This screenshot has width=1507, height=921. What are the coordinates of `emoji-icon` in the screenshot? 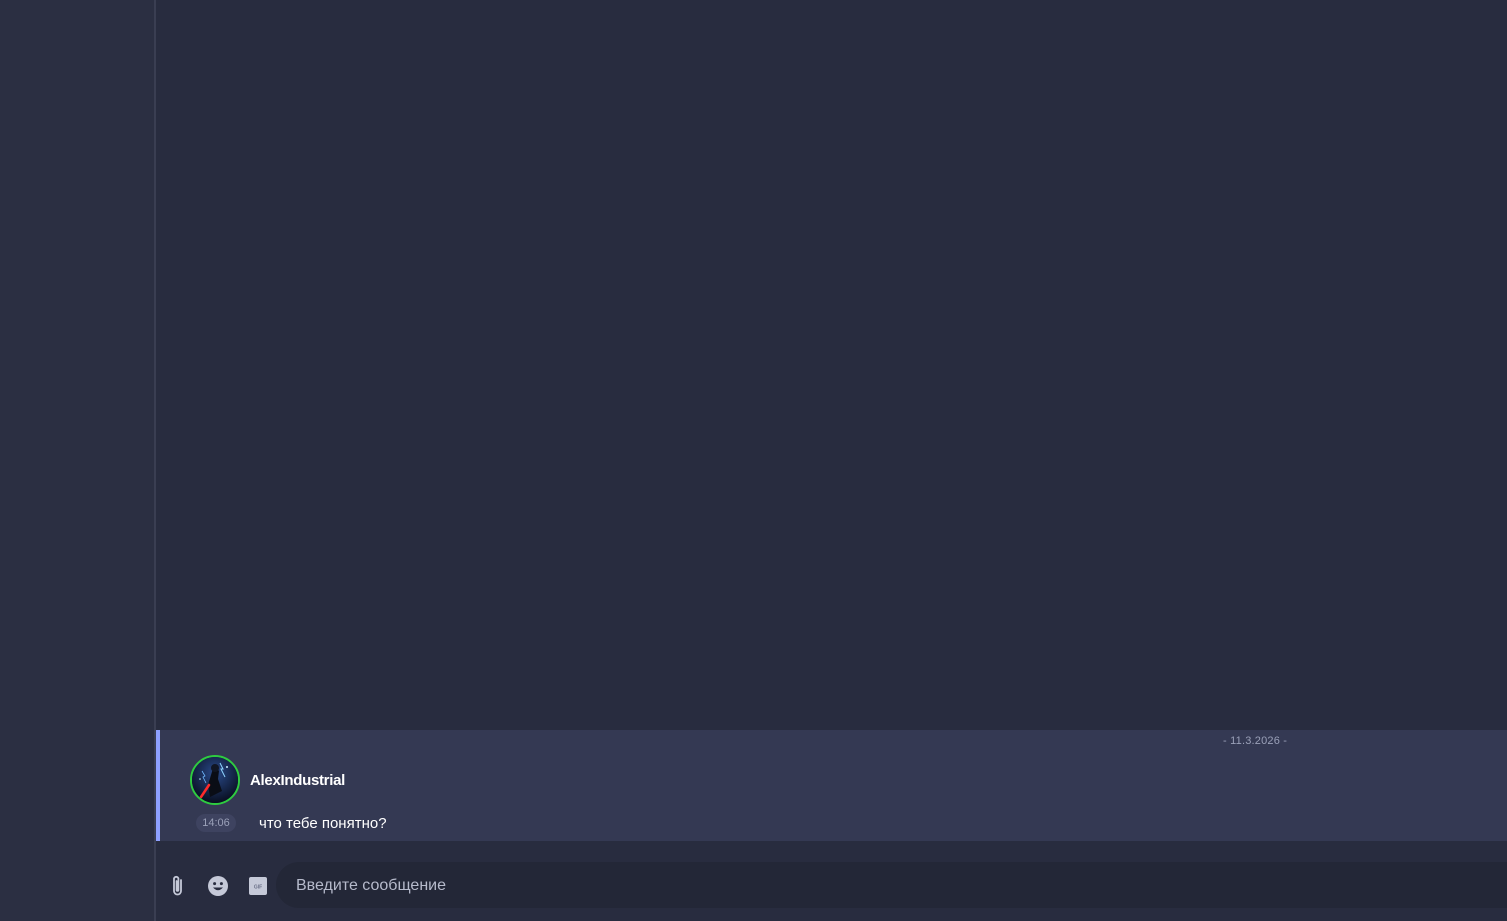 It's located at (218, 886).